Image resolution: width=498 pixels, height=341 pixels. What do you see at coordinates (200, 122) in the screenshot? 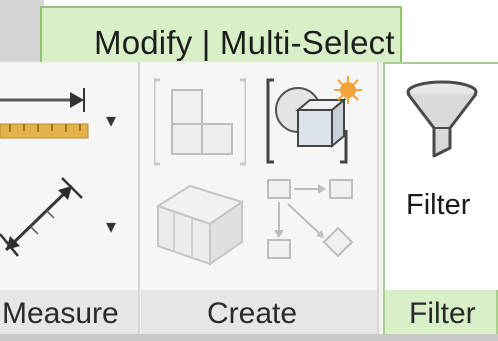
I see `create-group-icon` at bounding box center [200, 122].